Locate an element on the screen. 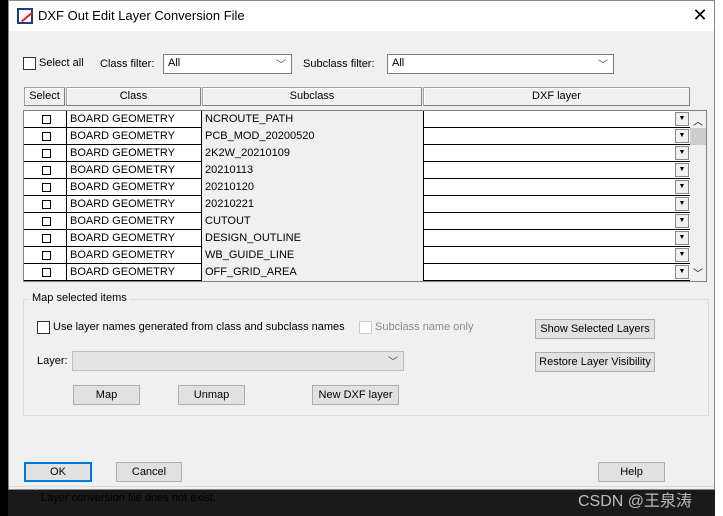  scroll-down-icon: ﹀ is located at coordinates (698, 272).